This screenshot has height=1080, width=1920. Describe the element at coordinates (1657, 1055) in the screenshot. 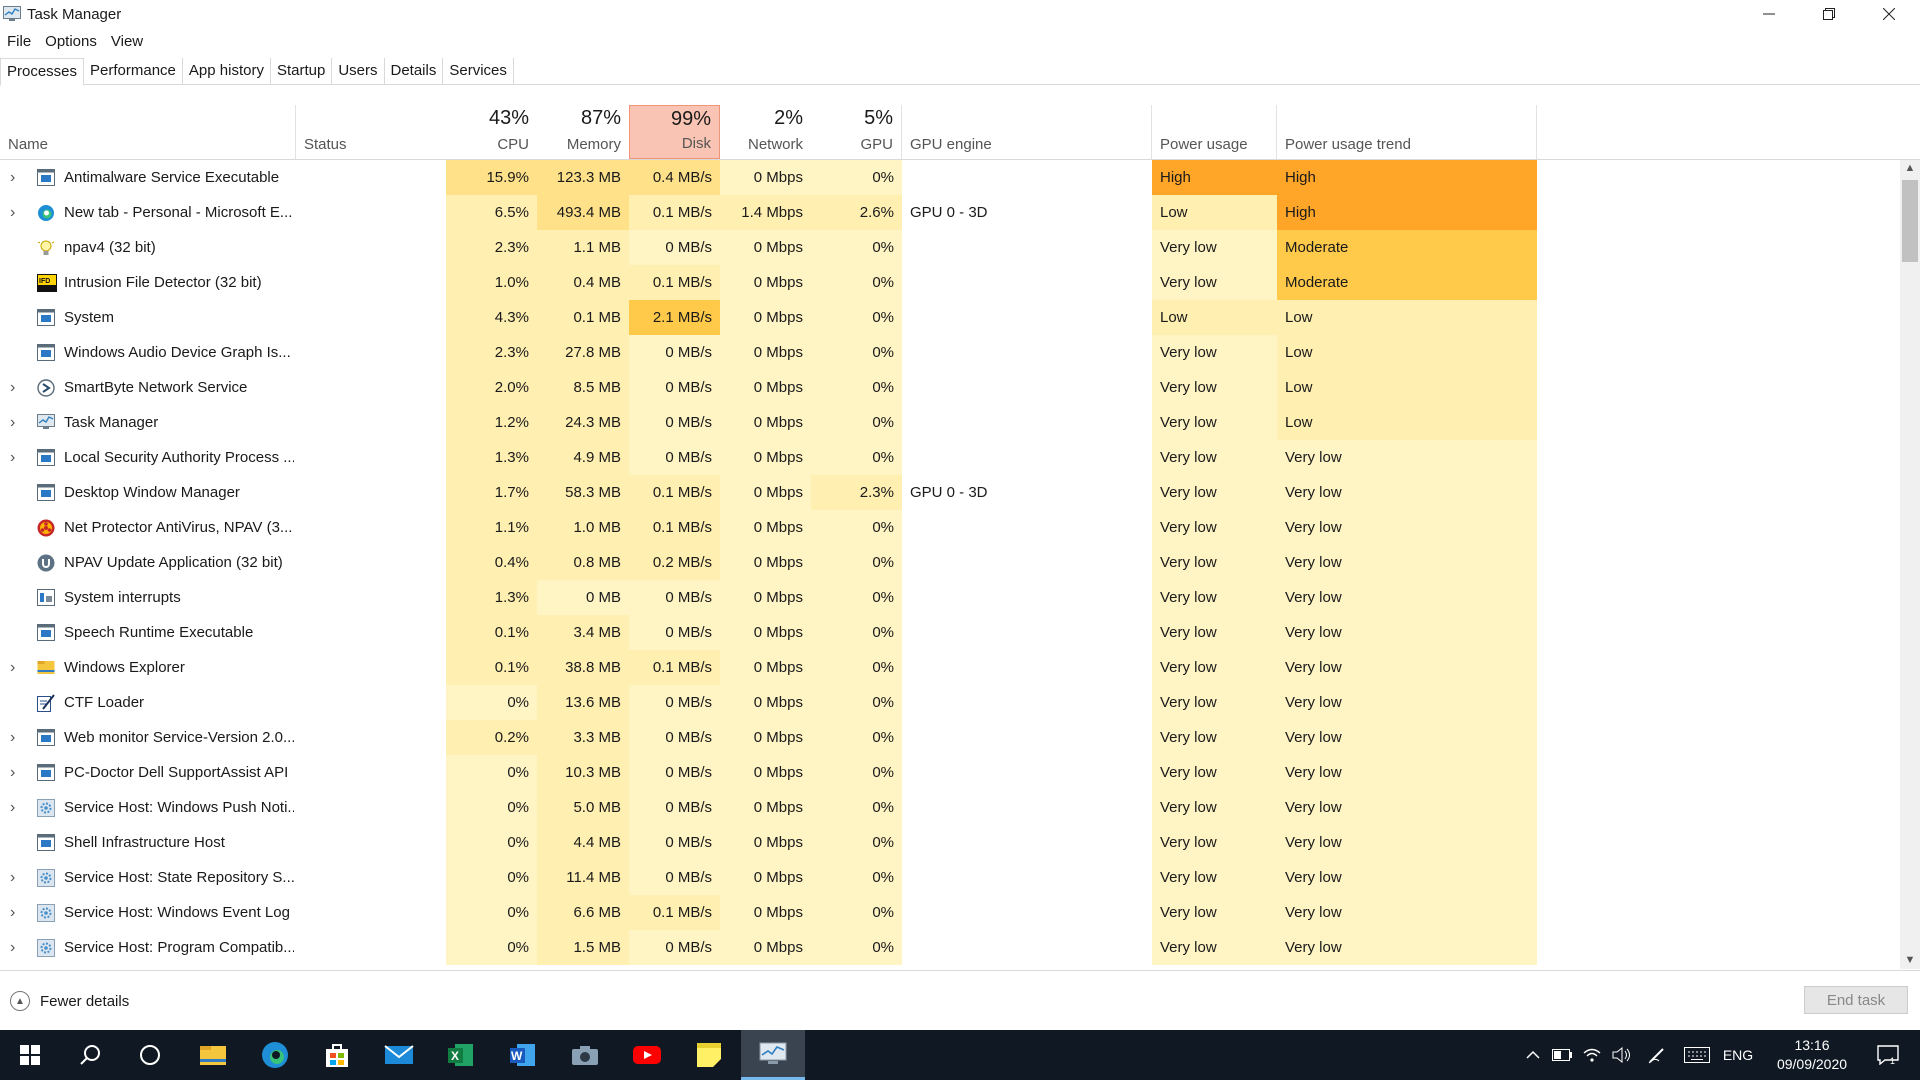

I see `tray-pen` at that location.